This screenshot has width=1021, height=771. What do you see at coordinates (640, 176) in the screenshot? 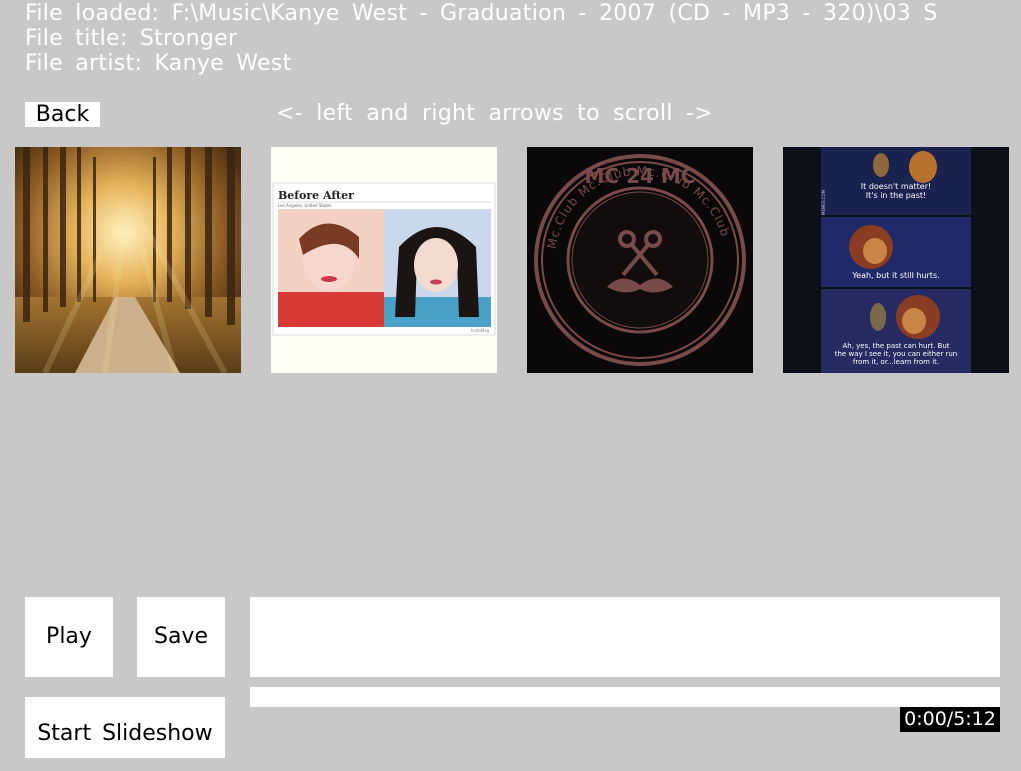
I see `mc-24-text: MC 24 MC` at bounding box center [640, 176].